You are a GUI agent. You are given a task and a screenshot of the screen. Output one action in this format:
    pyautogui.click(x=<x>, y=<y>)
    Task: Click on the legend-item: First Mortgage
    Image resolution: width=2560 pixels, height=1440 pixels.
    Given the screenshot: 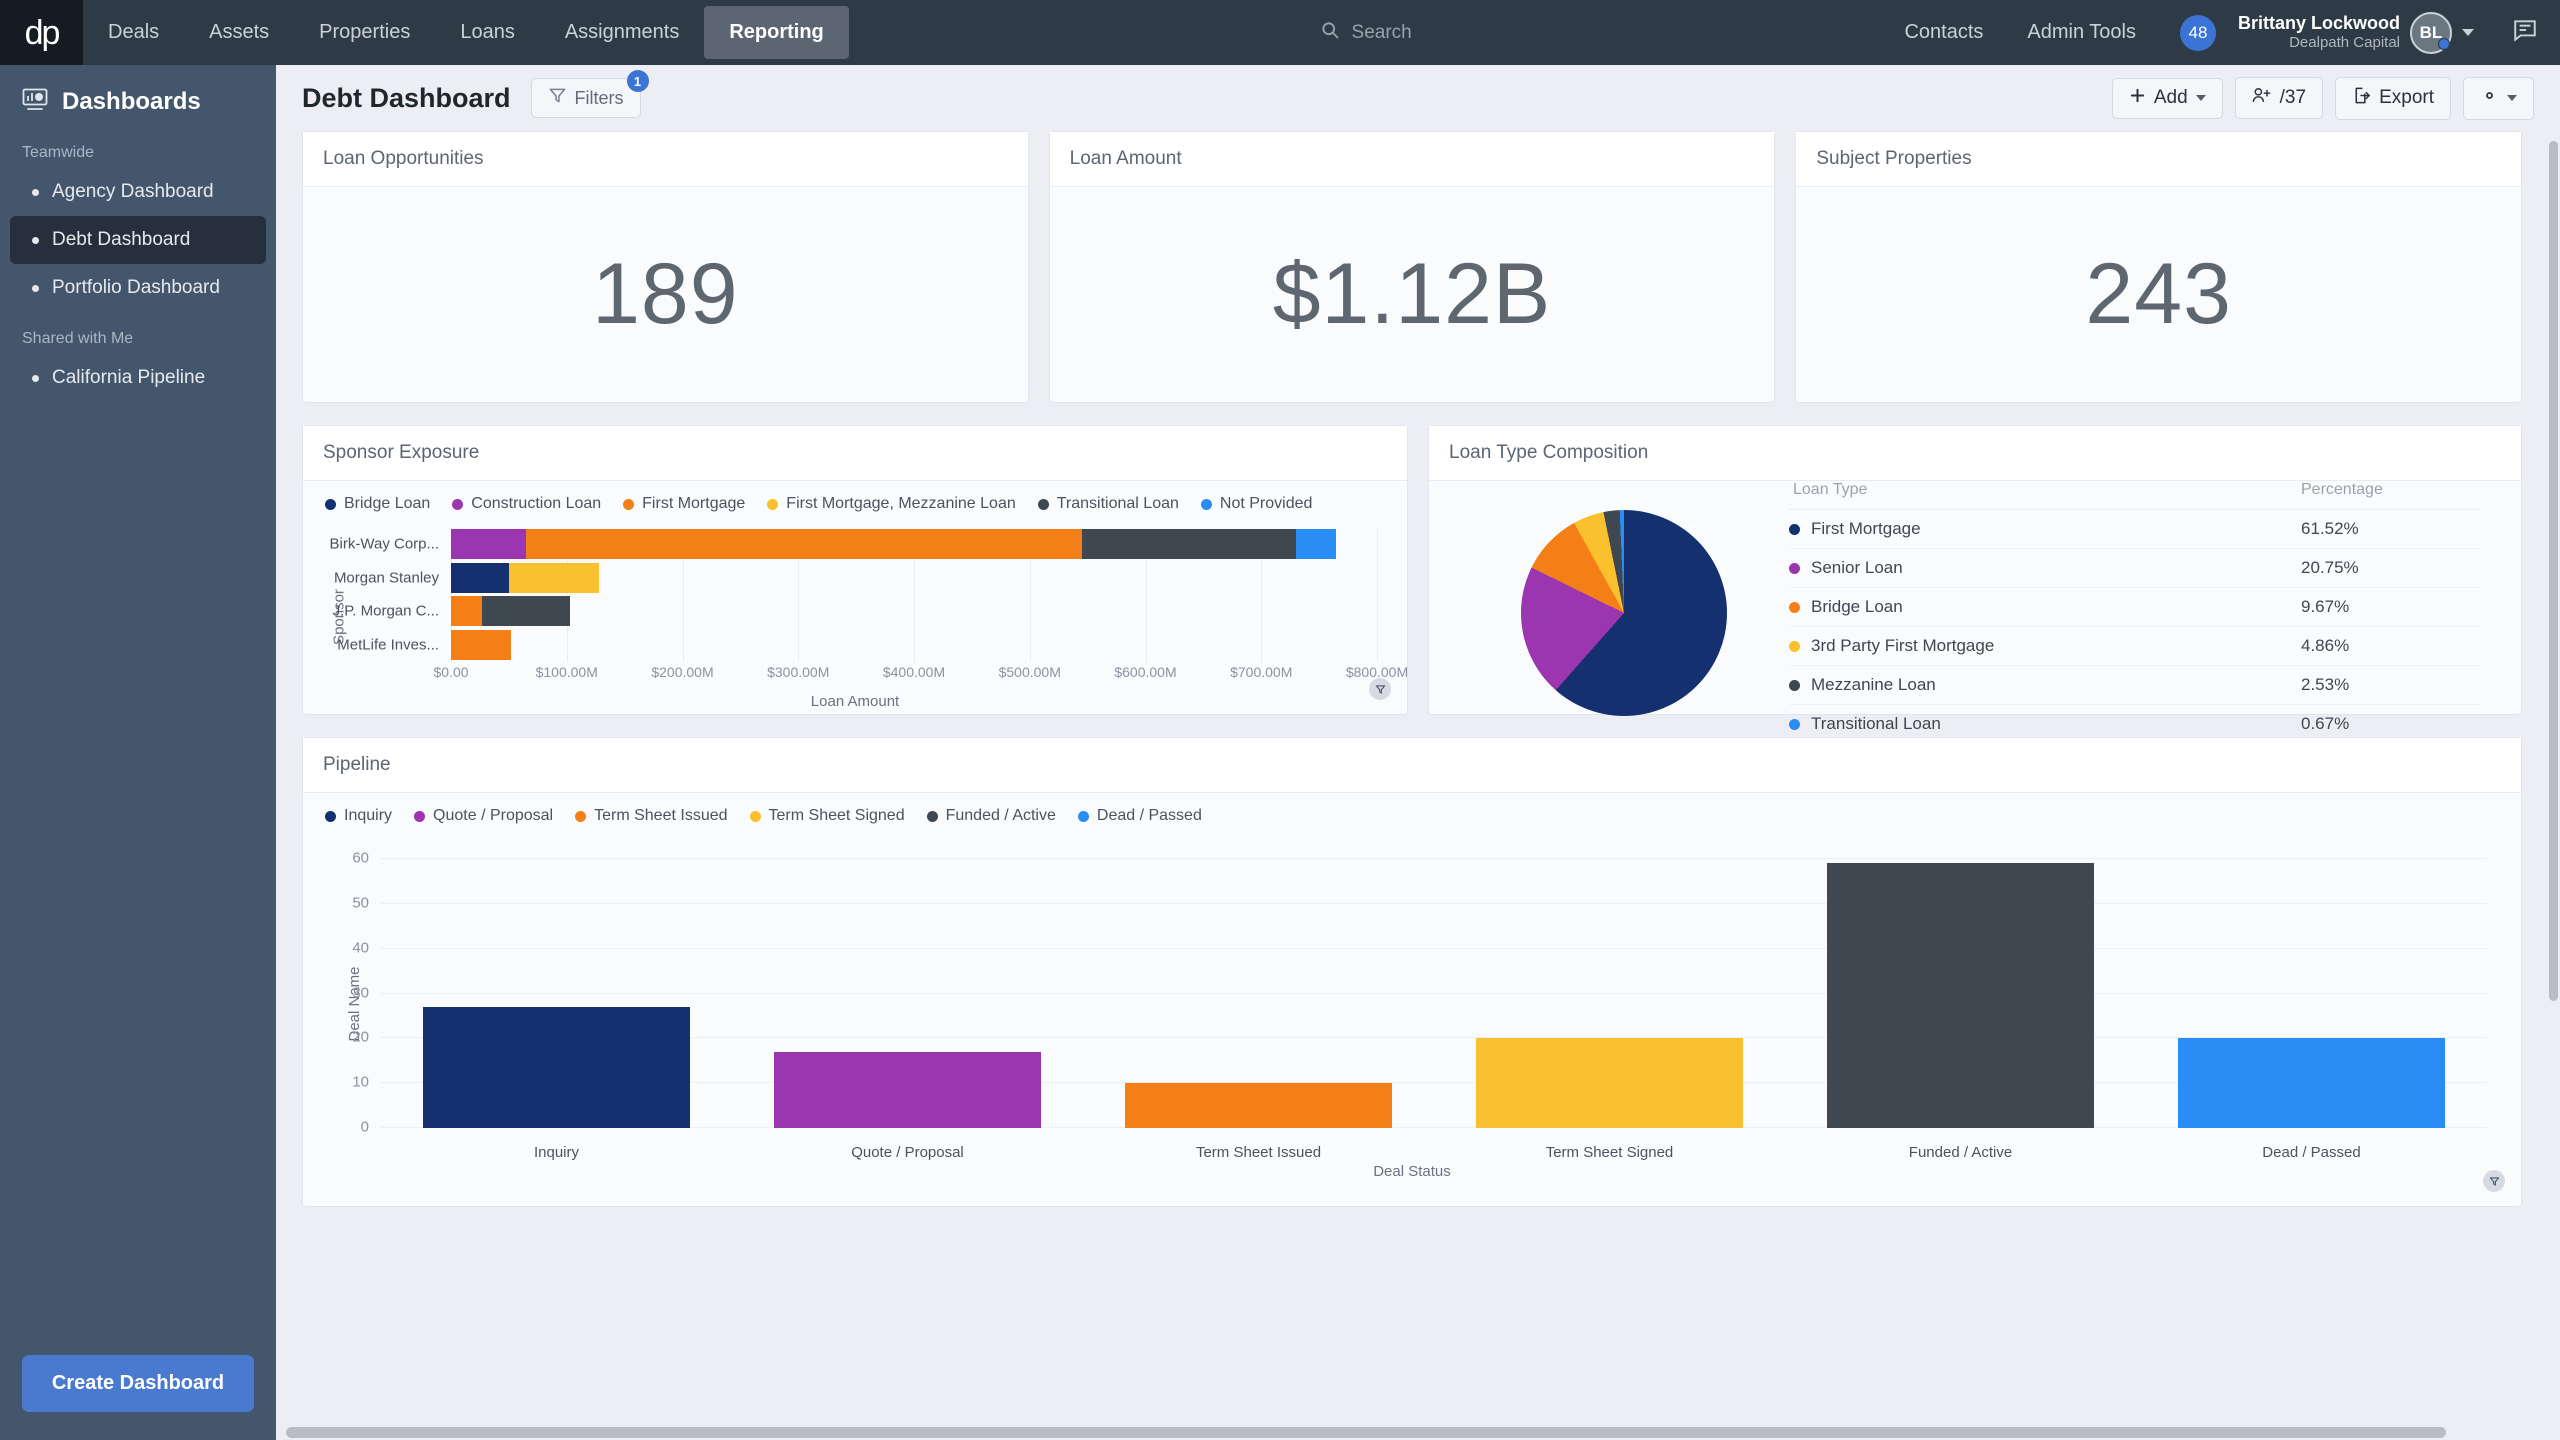 What is the action you would take?
    pyautogui.click(x=684, y=504)
    